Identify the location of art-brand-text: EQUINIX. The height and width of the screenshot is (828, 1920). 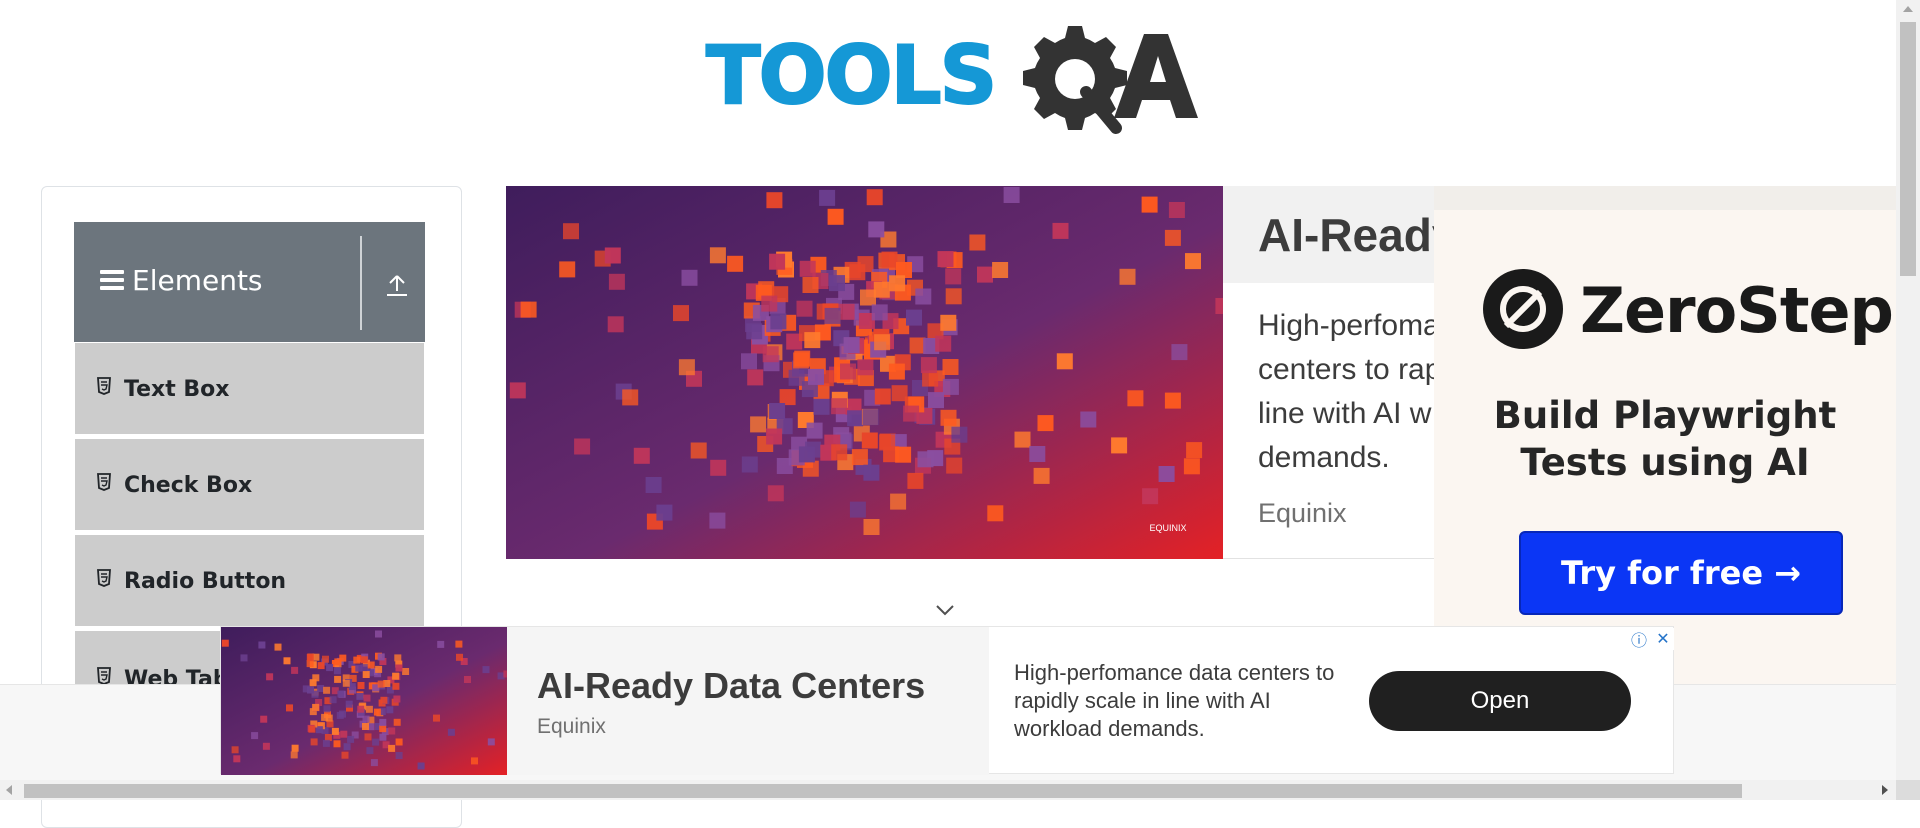
(1167, 528).